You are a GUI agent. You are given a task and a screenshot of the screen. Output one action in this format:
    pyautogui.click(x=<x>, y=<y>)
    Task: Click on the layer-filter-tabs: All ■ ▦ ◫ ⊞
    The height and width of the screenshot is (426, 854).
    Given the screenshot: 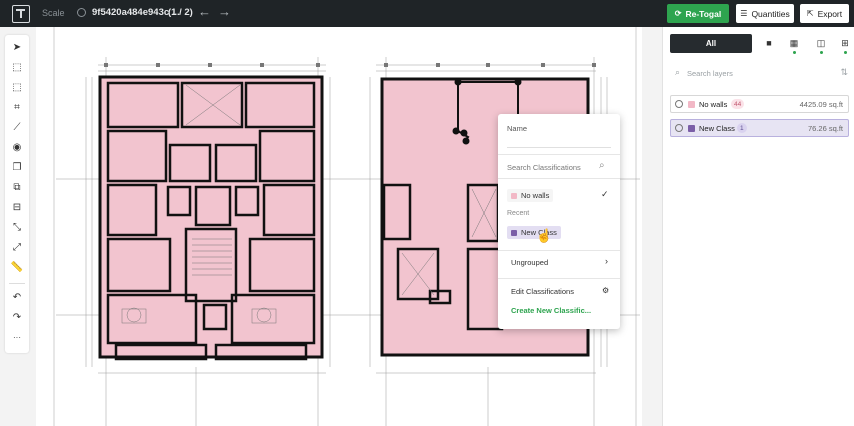 What is the action you would take?
    pyautogui.click(x=760, y=44)
    